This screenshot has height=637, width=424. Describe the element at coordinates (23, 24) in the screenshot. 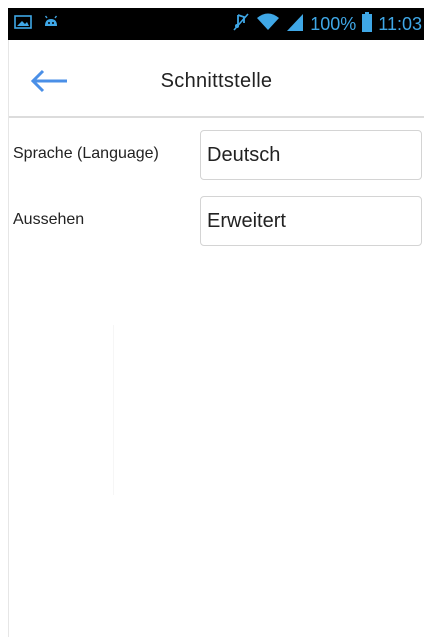

I see `image-icon` at that location.